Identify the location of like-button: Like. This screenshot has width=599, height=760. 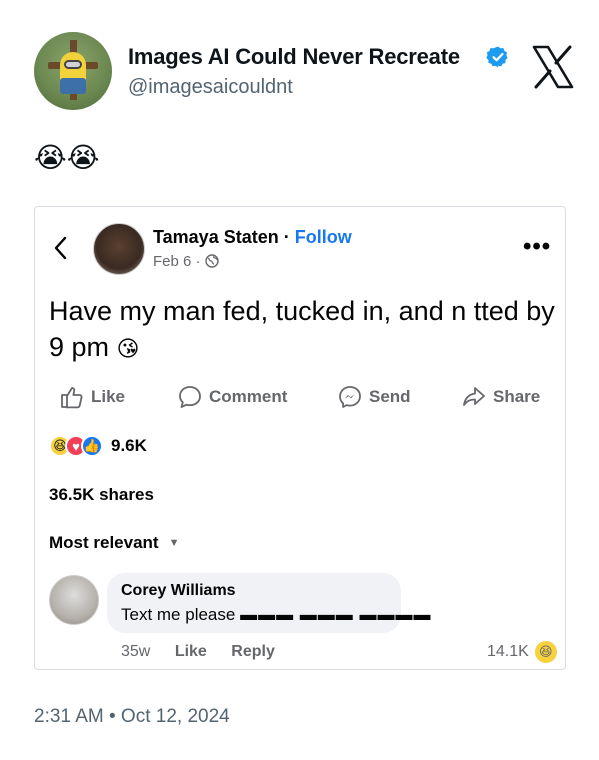
(92, 397).